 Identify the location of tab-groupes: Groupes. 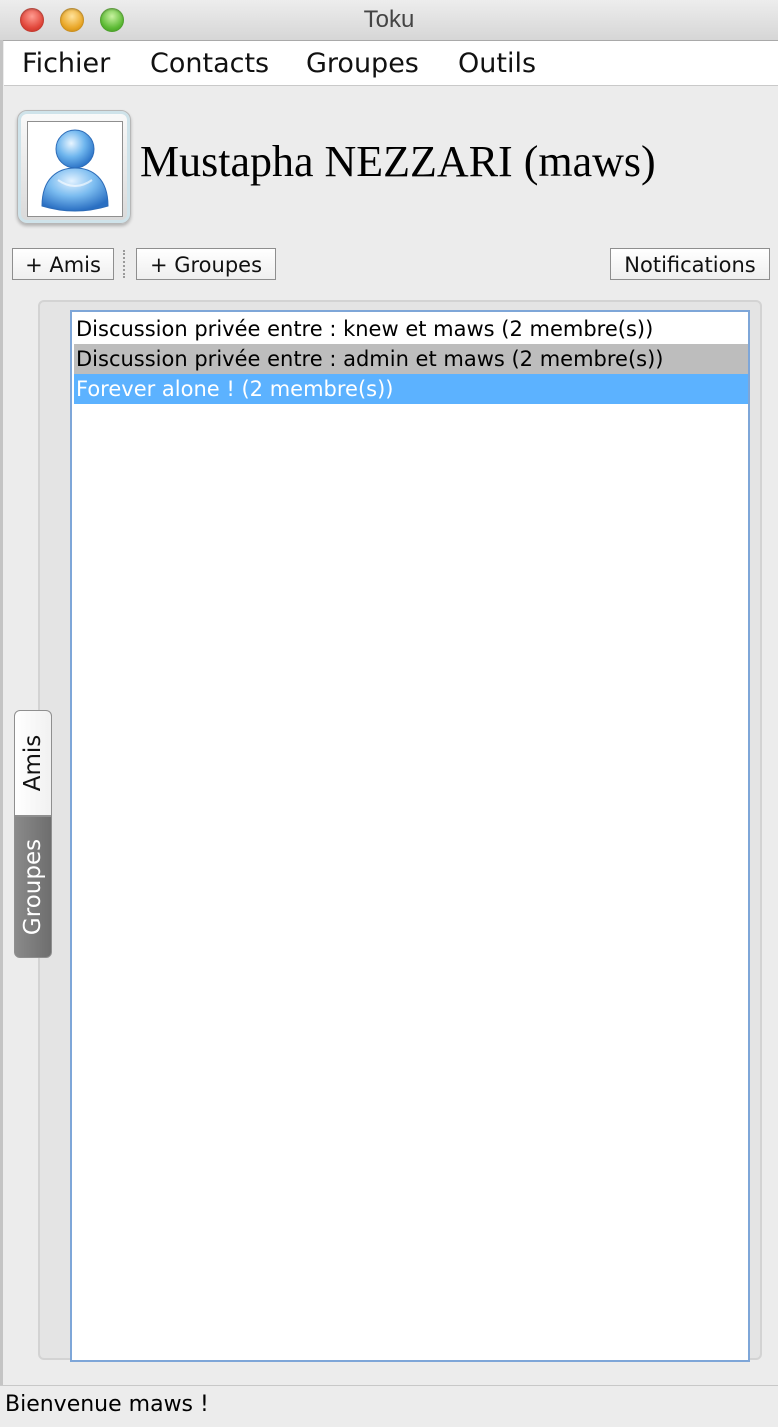
(33, 887).